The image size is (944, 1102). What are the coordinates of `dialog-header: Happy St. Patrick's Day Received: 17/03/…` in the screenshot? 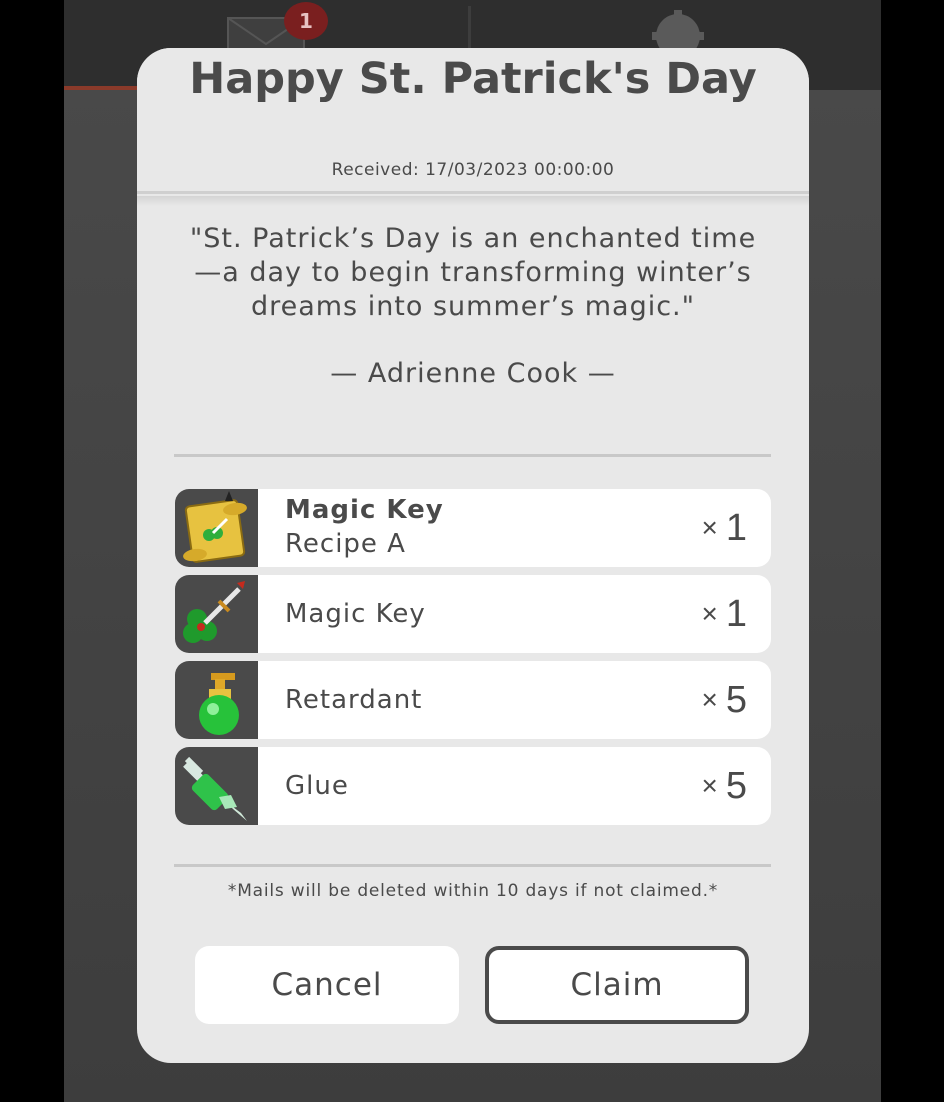 It's located at (473, 121).